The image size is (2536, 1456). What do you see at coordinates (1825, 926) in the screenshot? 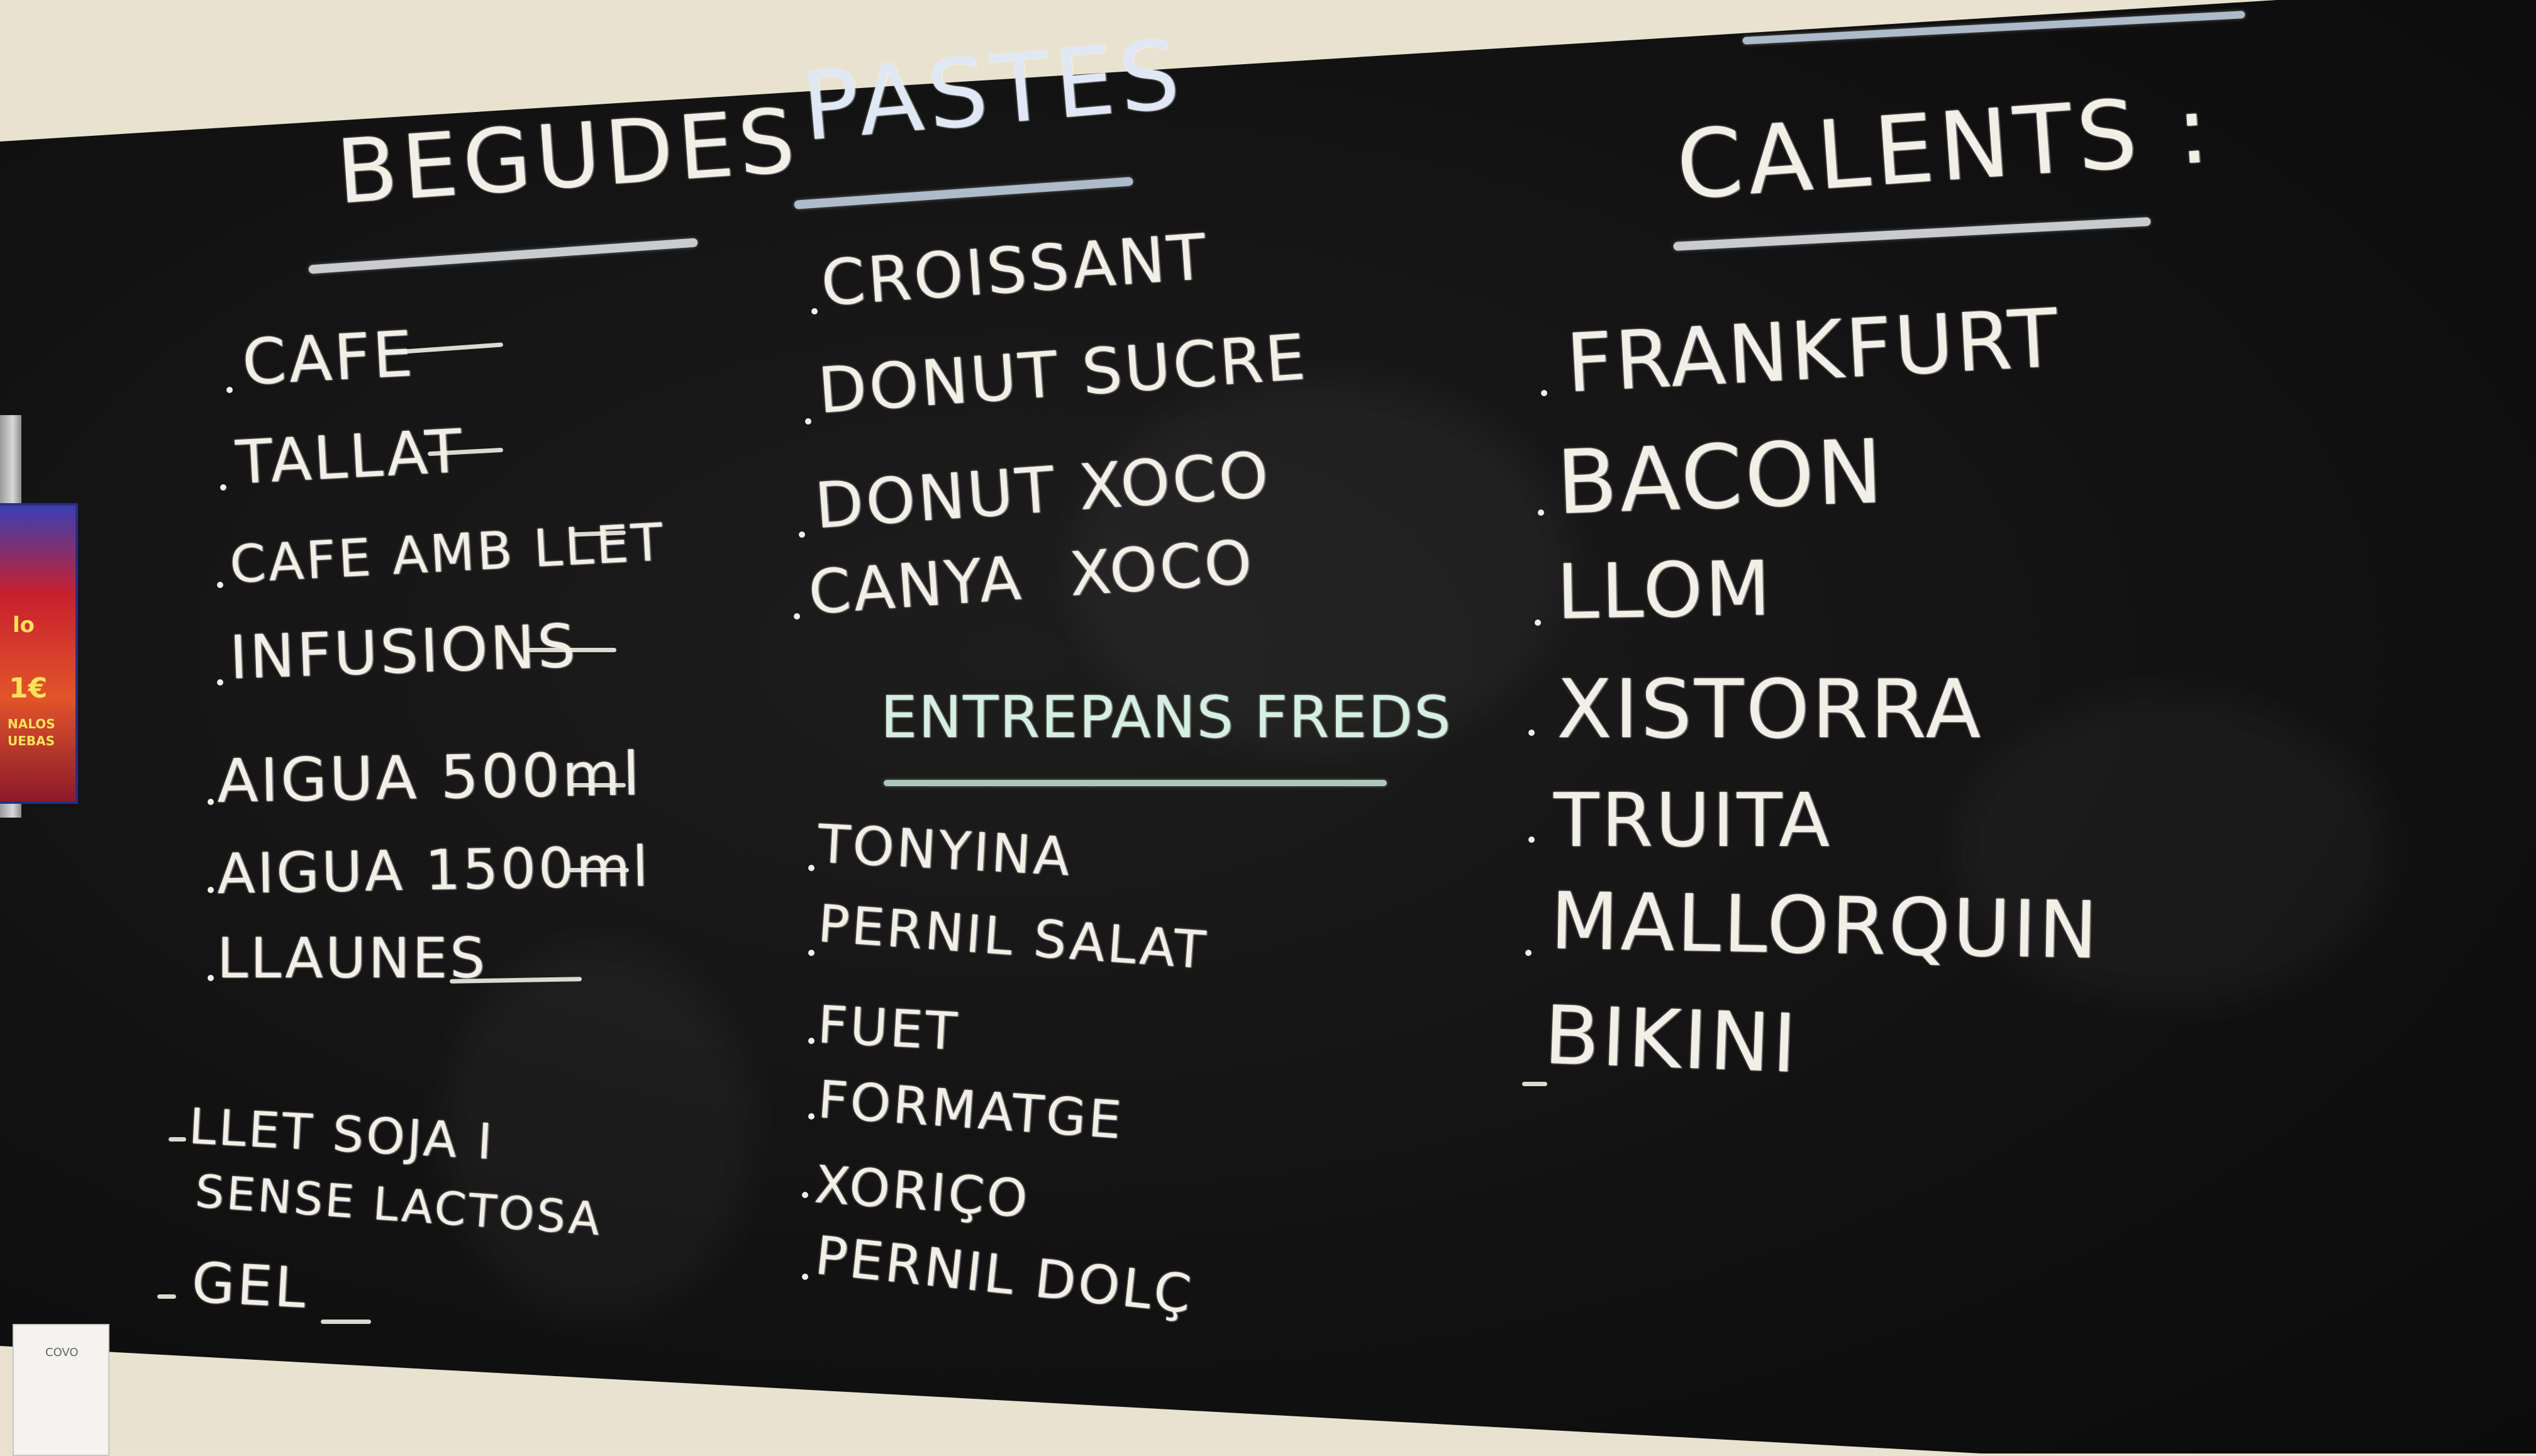
I see `list-item: MALLORQUIN` at bounding box center [1825, 926].